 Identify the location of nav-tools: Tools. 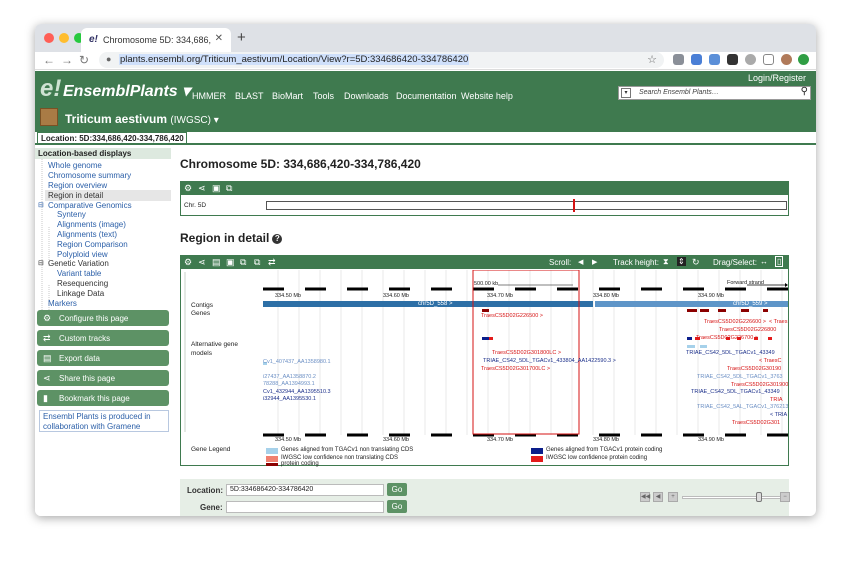
(323, 96).